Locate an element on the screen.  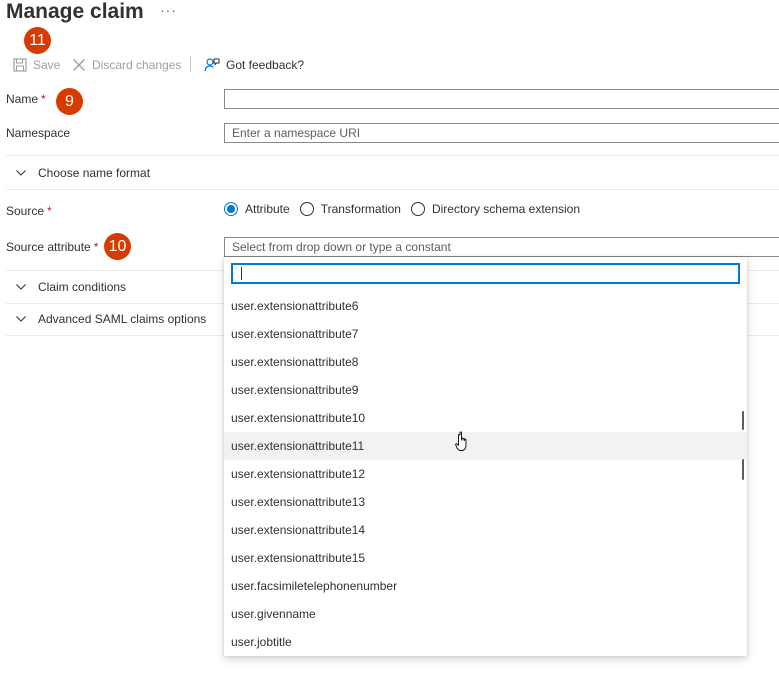
feedback-person-icon is located at coordinates (212, 65).